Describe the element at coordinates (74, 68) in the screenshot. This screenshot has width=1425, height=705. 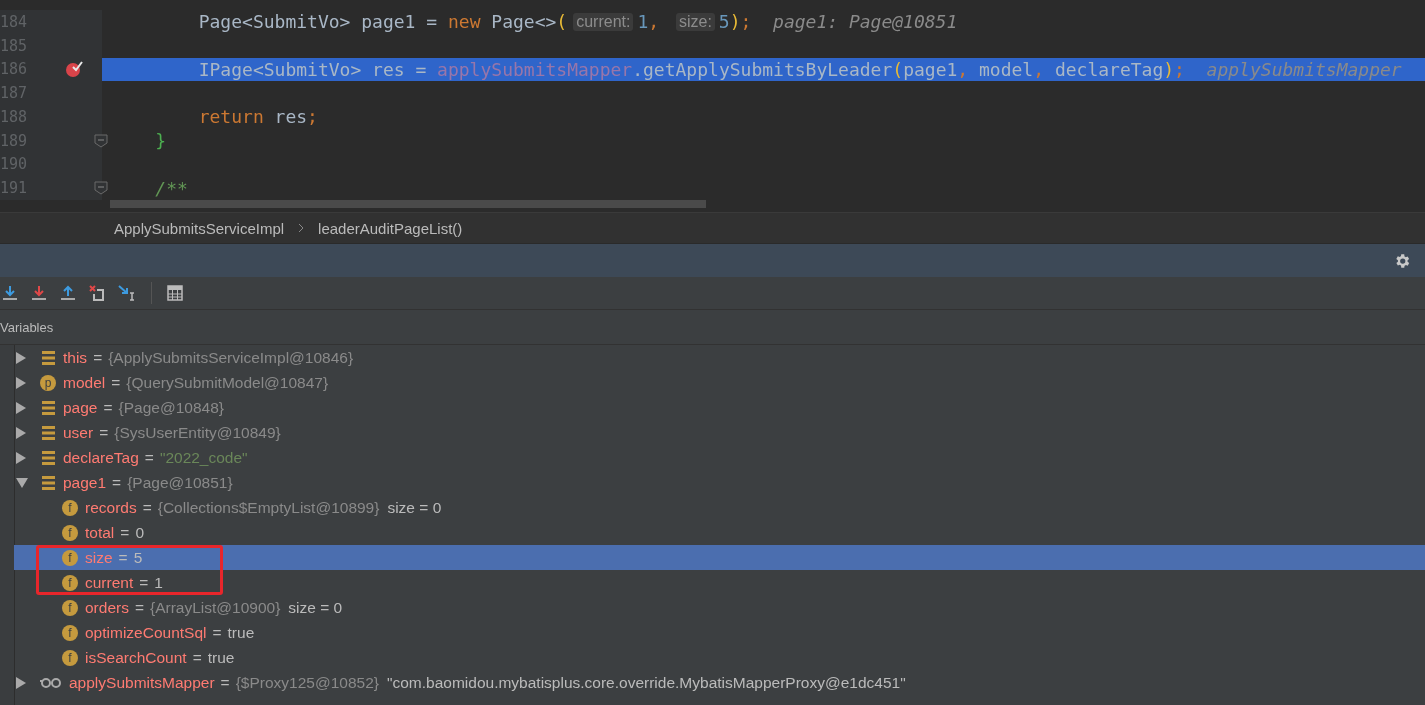
I see `breakpoint-icon` at that location.